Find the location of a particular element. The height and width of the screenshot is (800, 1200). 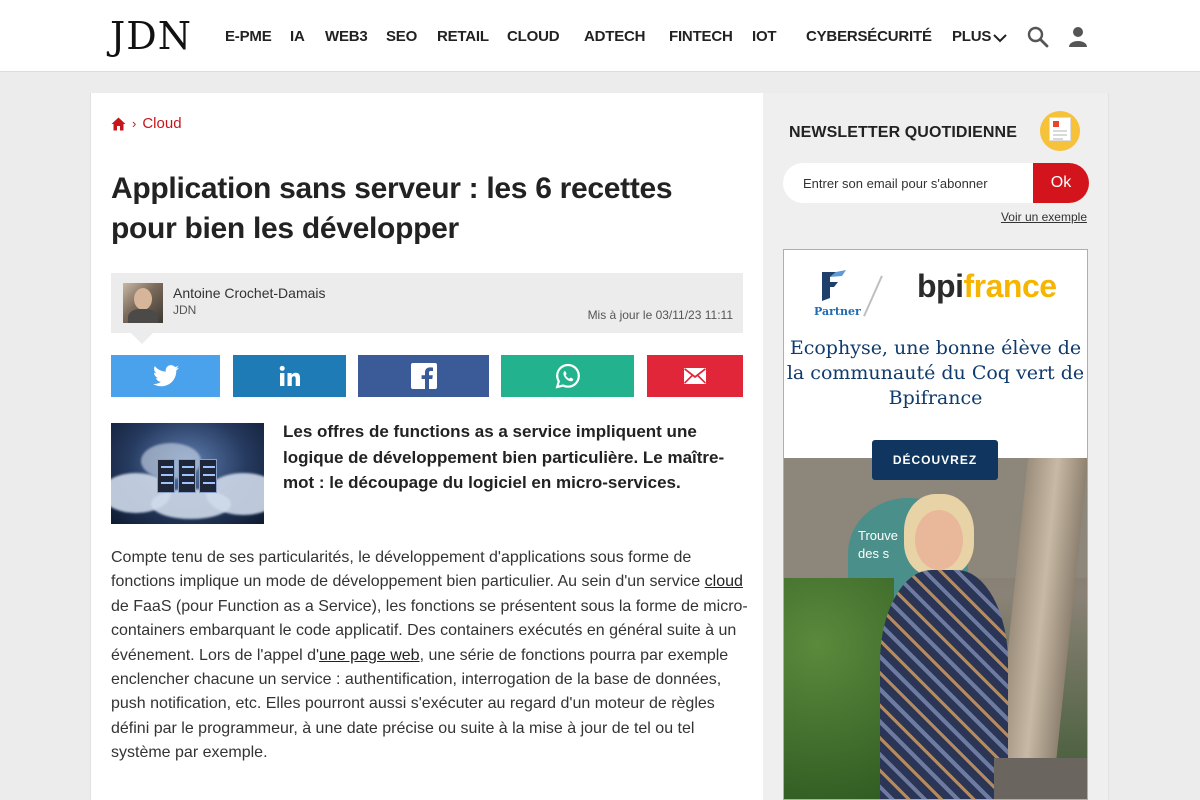

nav-plus: PLUS is located at coordinates (979, 36).